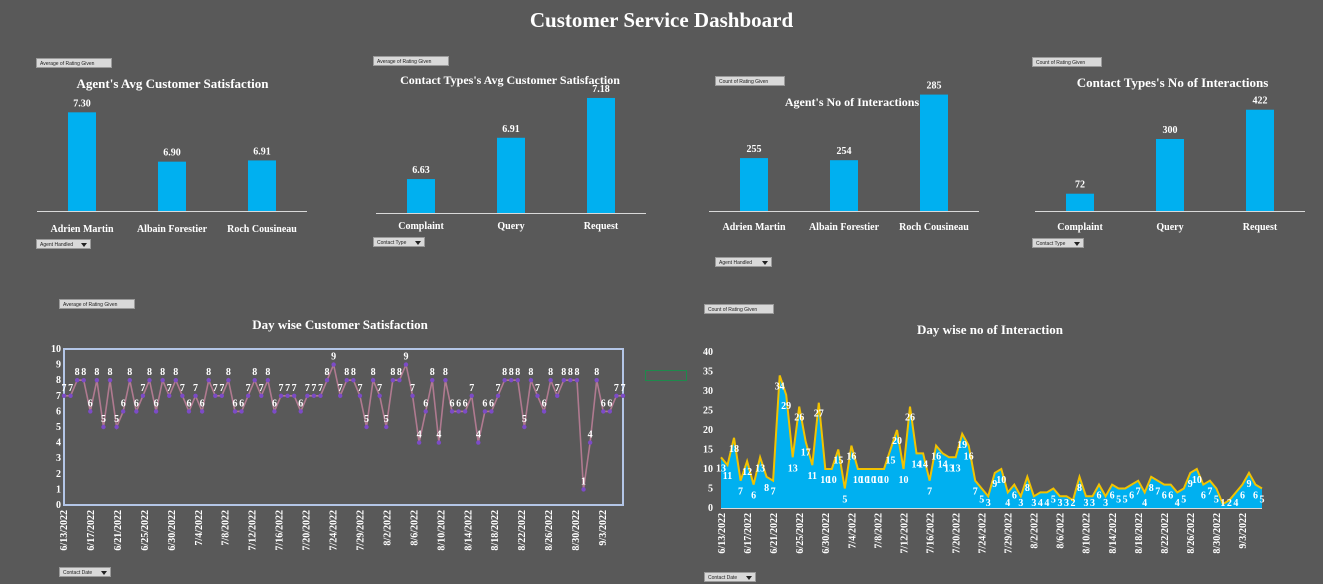 The image size is (1323, 584). I want to click on c6-x-tick-label: 8/22/2022, so click(1165, 533).